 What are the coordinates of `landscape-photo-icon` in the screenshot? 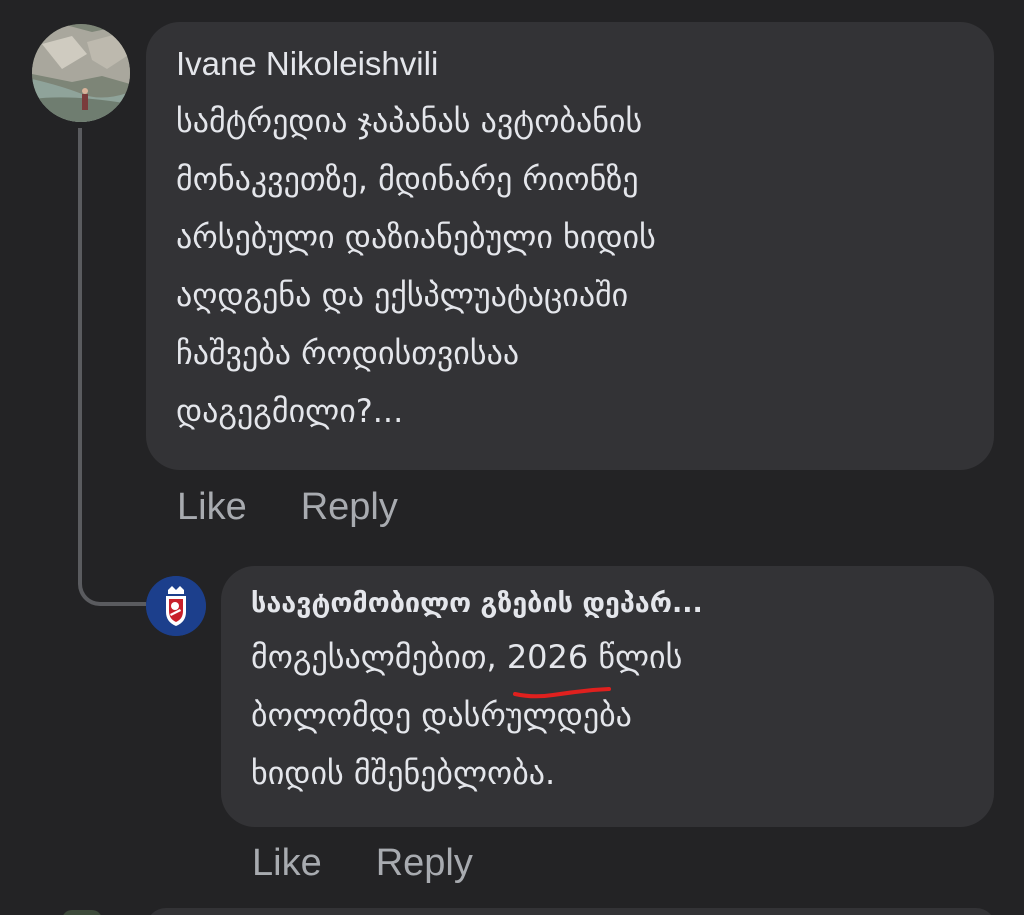 It's located at (81, 73).